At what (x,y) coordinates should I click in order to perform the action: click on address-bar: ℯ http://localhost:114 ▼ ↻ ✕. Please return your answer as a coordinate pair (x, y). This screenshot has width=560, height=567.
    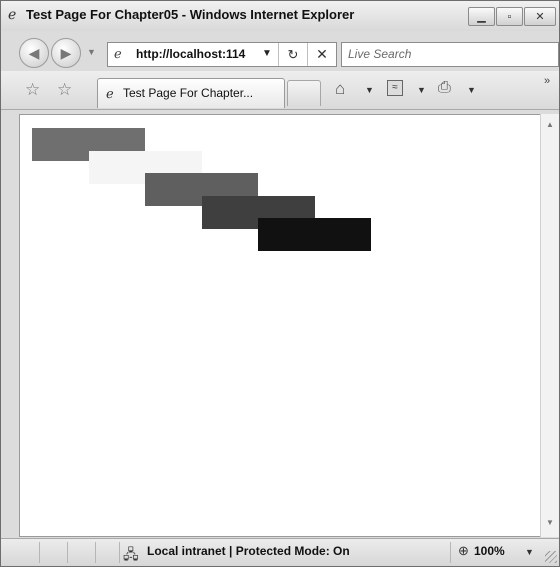
    Looking at the image, I should click on (222, 54).